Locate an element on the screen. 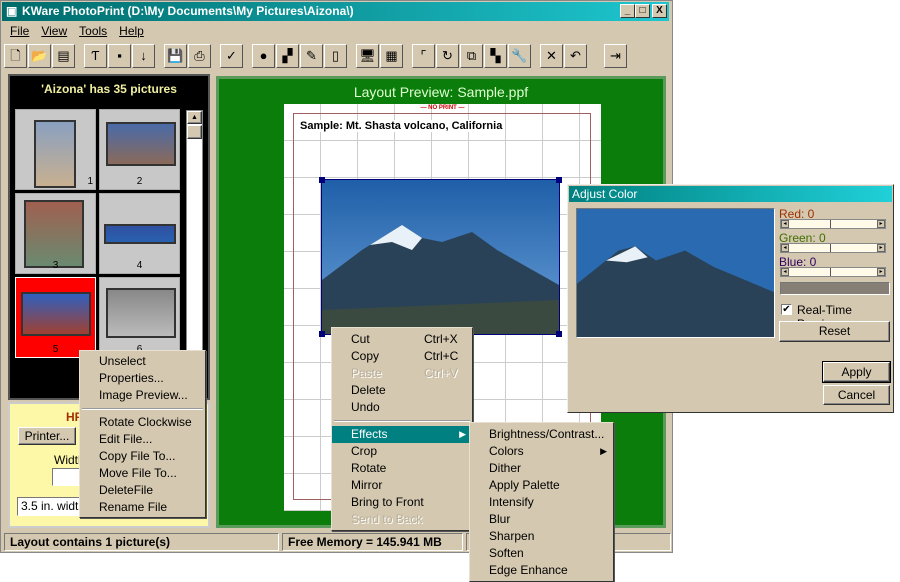 This screenshot has width=900, height=582. camera-button: ▪ is located at coordinates (119, 56).